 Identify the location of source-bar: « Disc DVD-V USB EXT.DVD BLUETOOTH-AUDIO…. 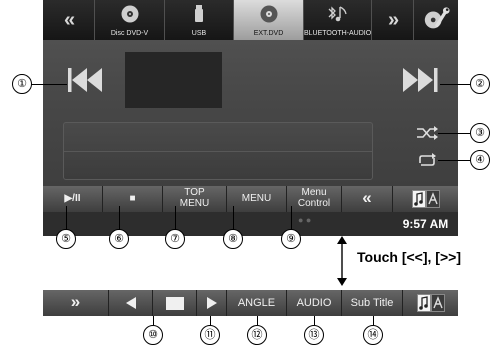
(250, 20).